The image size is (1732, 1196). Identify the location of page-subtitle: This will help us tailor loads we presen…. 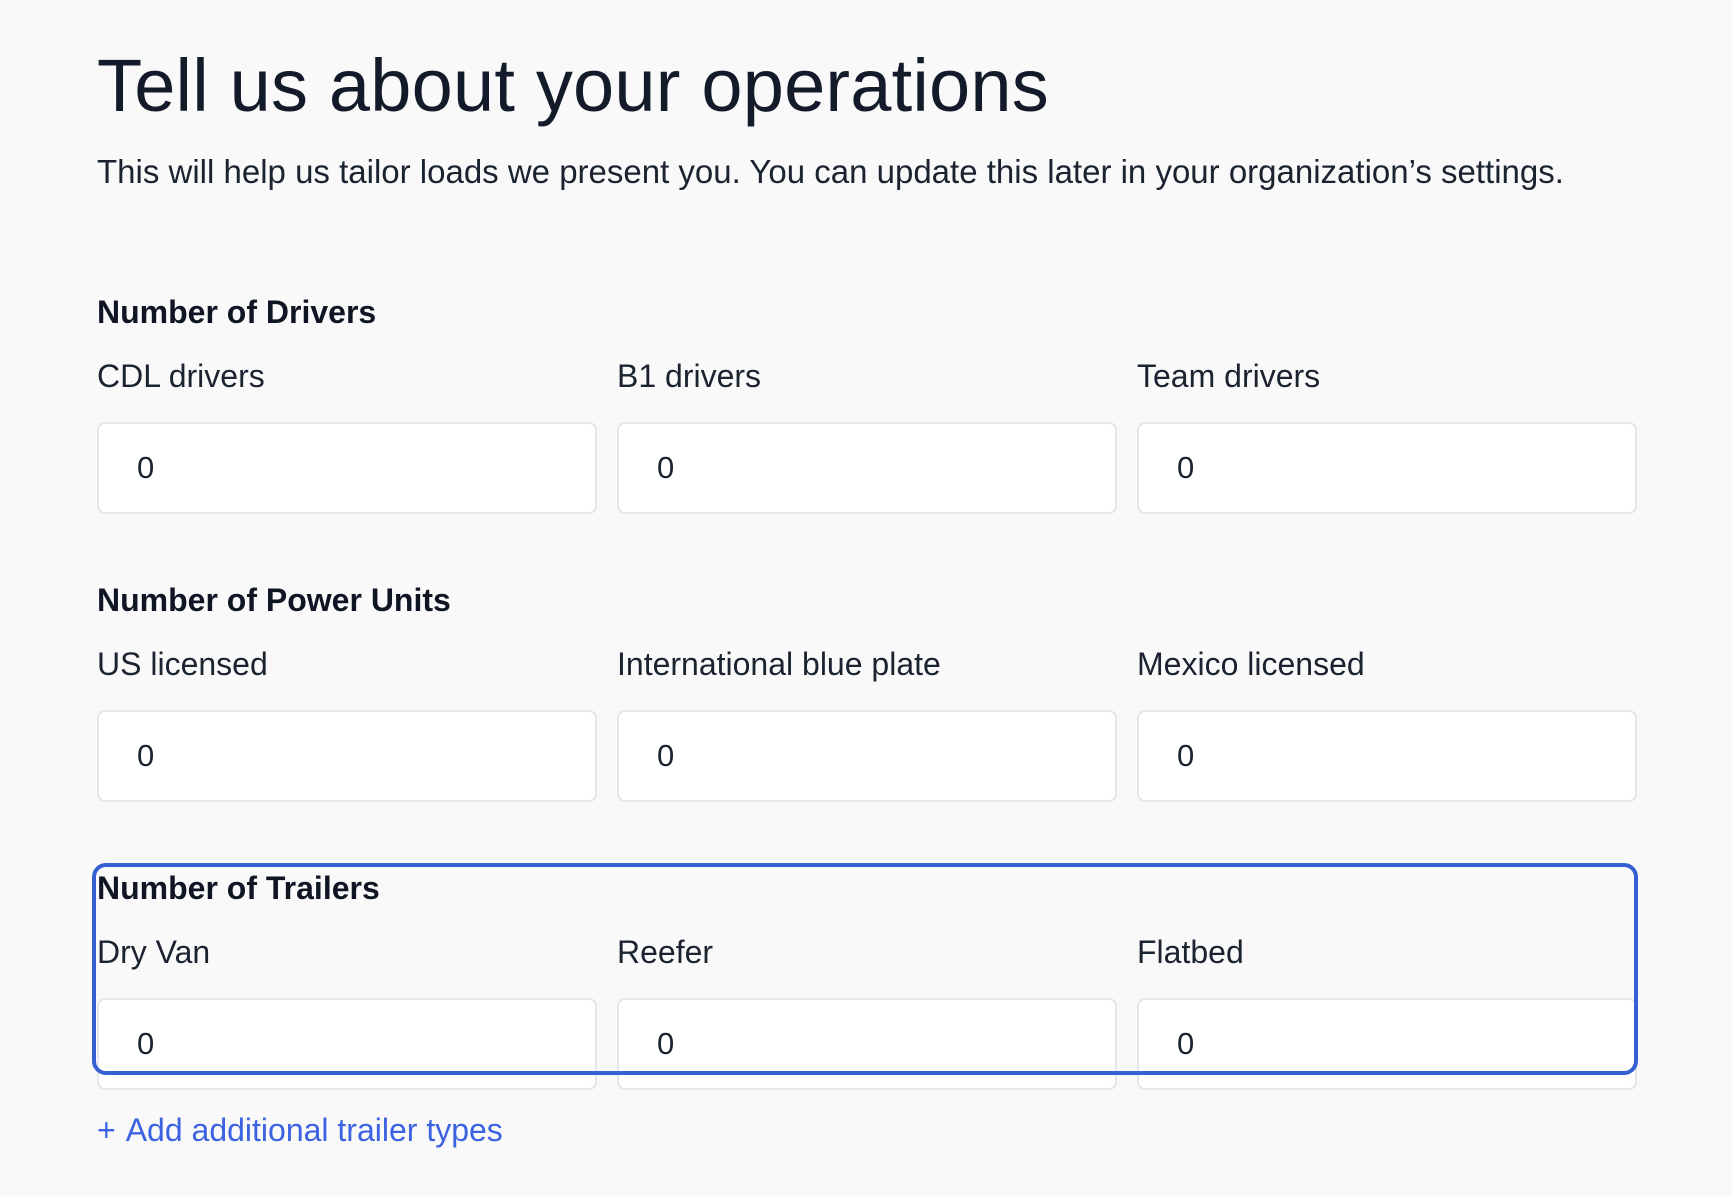
(830, 171).